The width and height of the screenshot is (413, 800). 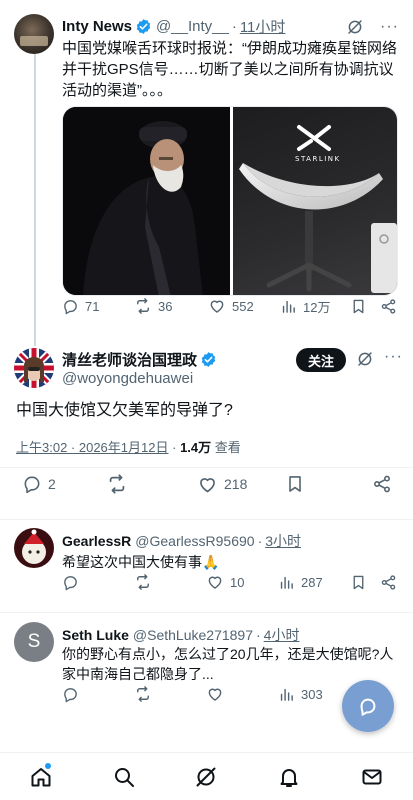 I want to click on author-handle: @GearlessR95690, so click(x=194, y=541).